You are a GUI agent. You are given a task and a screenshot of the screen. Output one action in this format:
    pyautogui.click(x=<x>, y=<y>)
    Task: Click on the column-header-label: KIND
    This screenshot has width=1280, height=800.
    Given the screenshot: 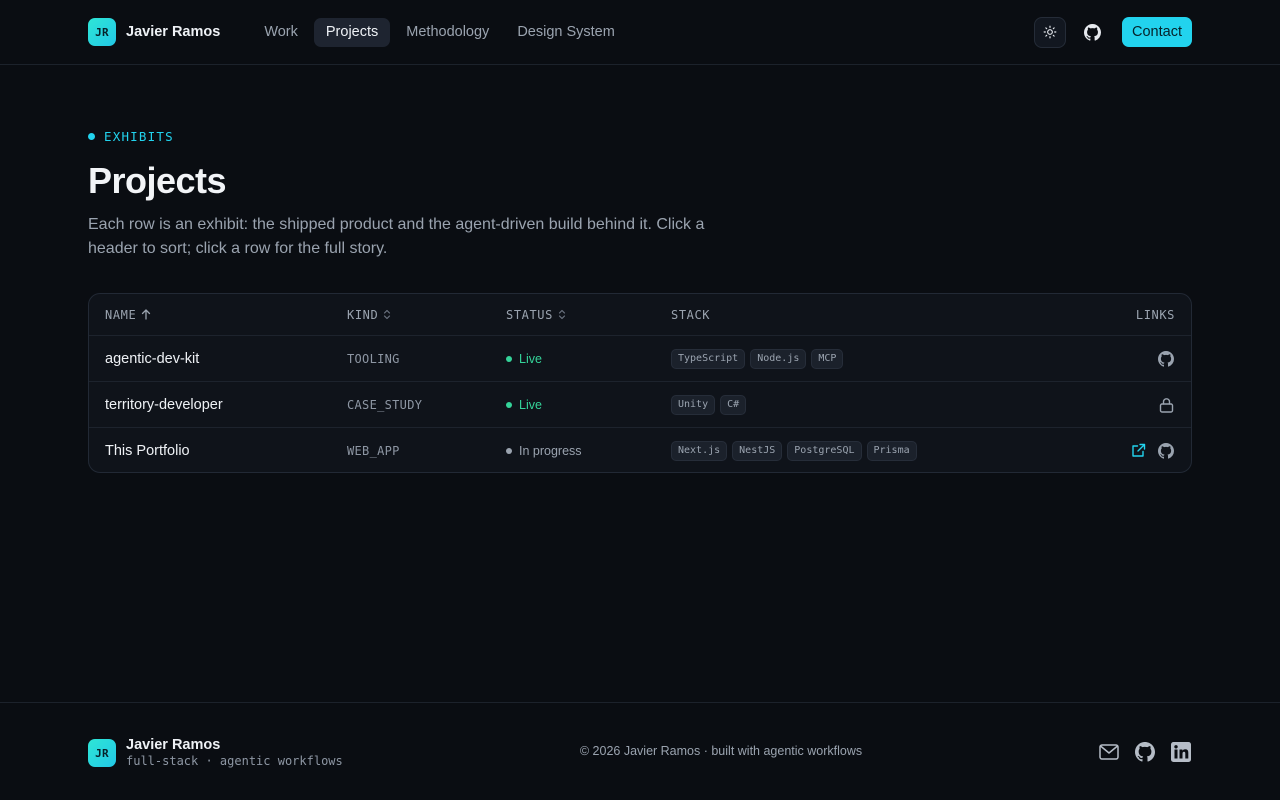 What is the action you would take?
    pyautogui.click(x=363, y=314)
    